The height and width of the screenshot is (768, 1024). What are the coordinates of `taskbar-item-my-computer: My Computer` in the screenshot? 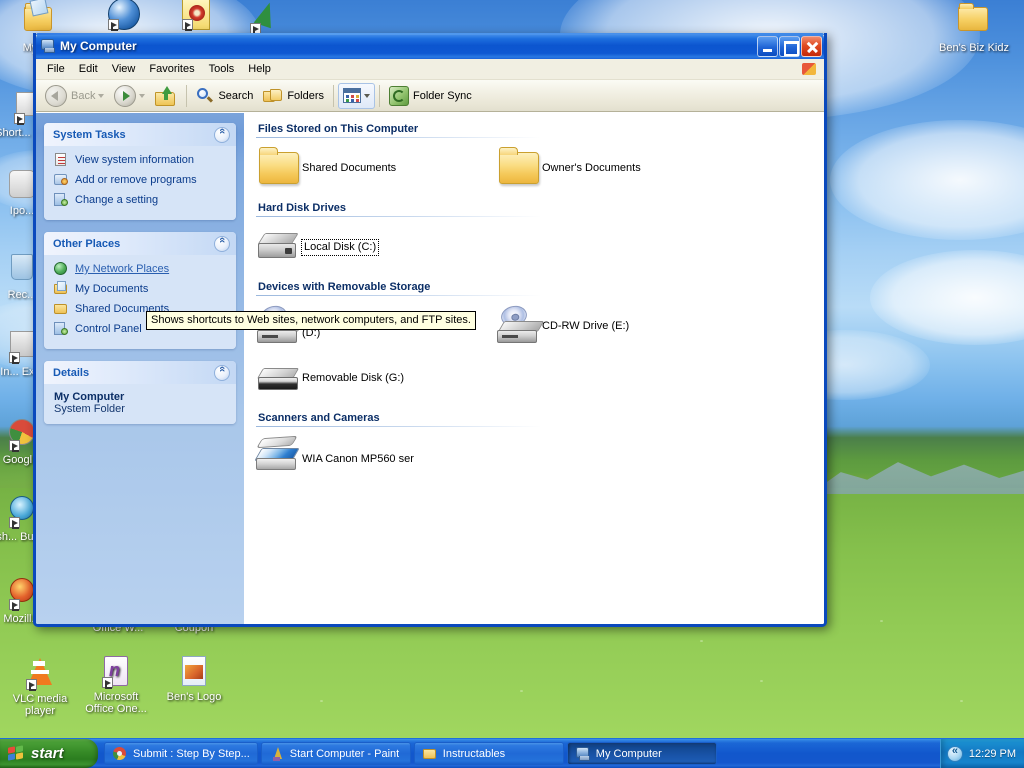 It's located at (641, 753).